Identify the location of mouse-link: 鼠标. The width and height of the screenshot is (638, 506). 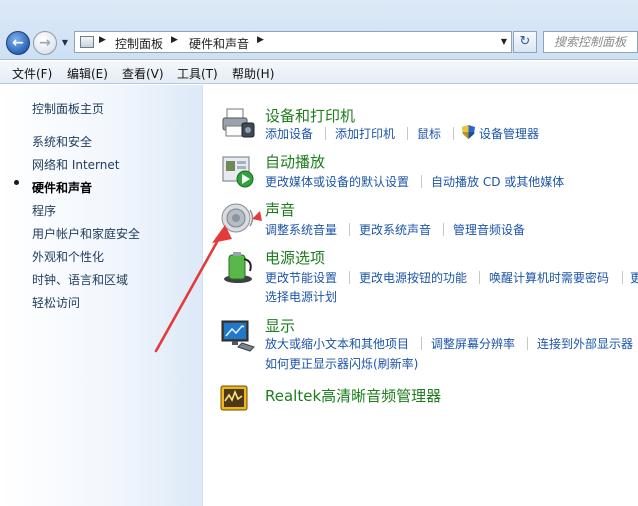
(429, 133).